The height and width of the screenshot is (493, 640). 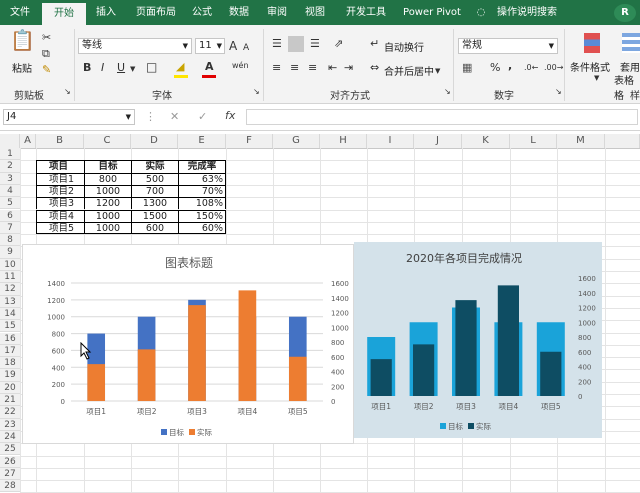 I want to click on table-cell: 70%, so click(x=202, y=191).